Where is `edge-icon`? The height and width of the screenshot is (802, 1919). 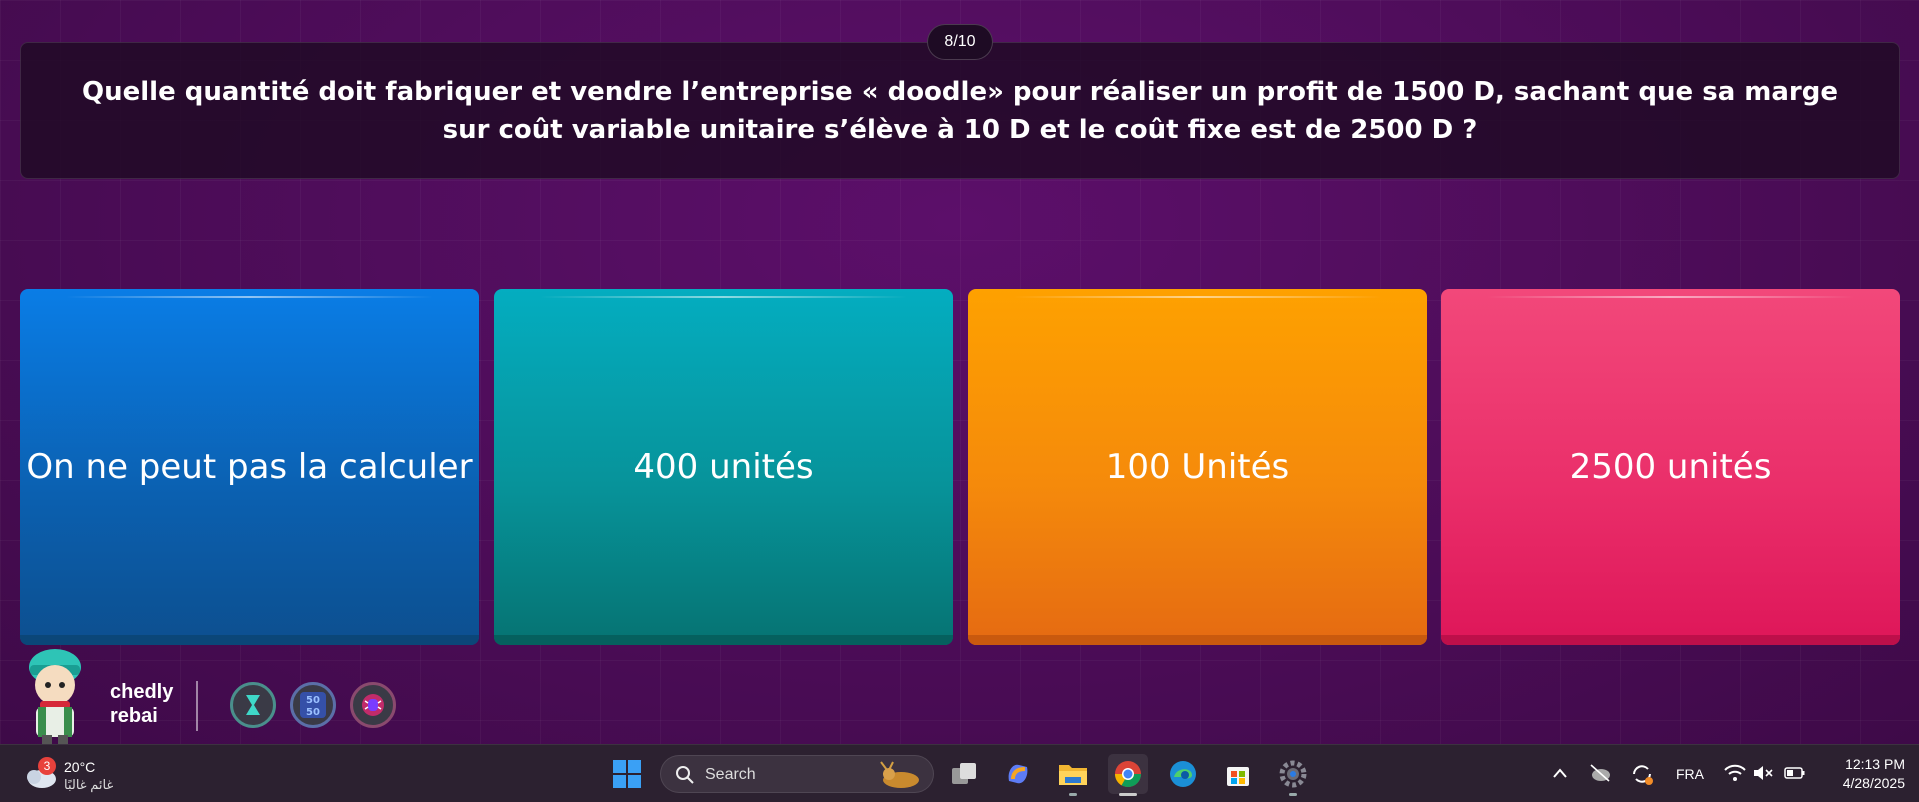 edge-icon is located at coordinates (1183, 774).